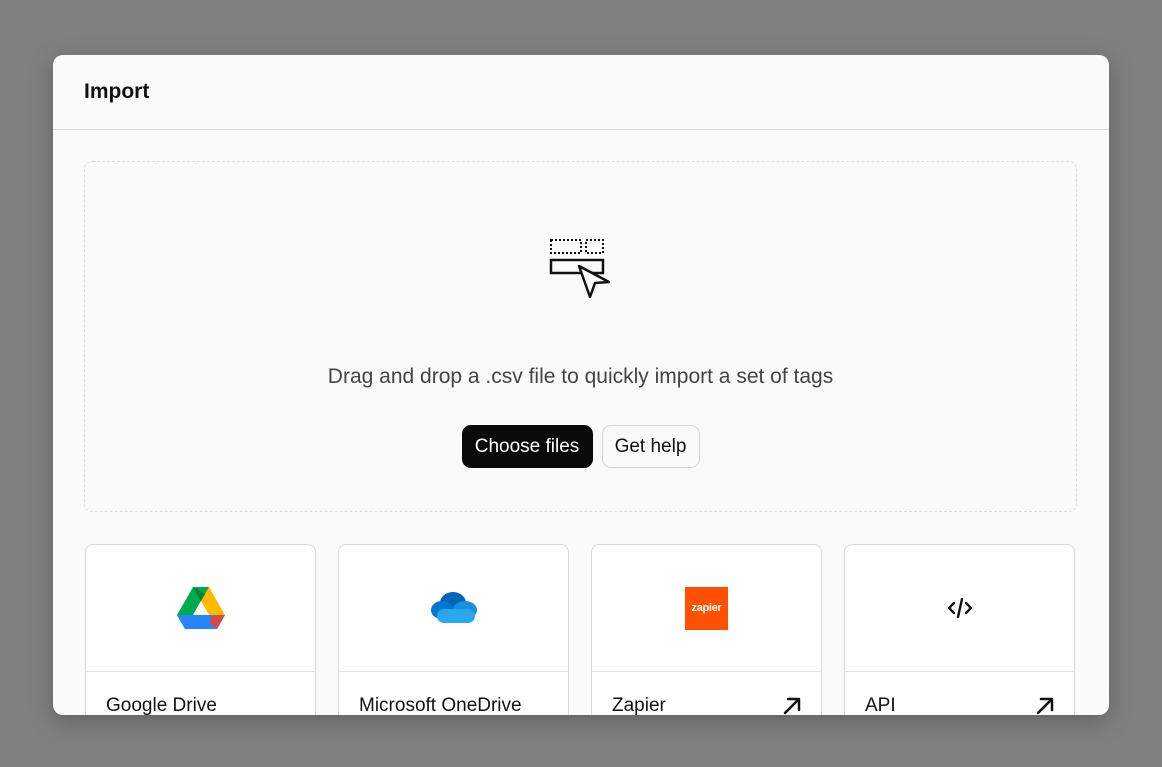 The height and width of the screenshot is (767, 1162). Describe the element at coordinates (117, 91) in the screenshot. I see `modal-title: Import` at that location.